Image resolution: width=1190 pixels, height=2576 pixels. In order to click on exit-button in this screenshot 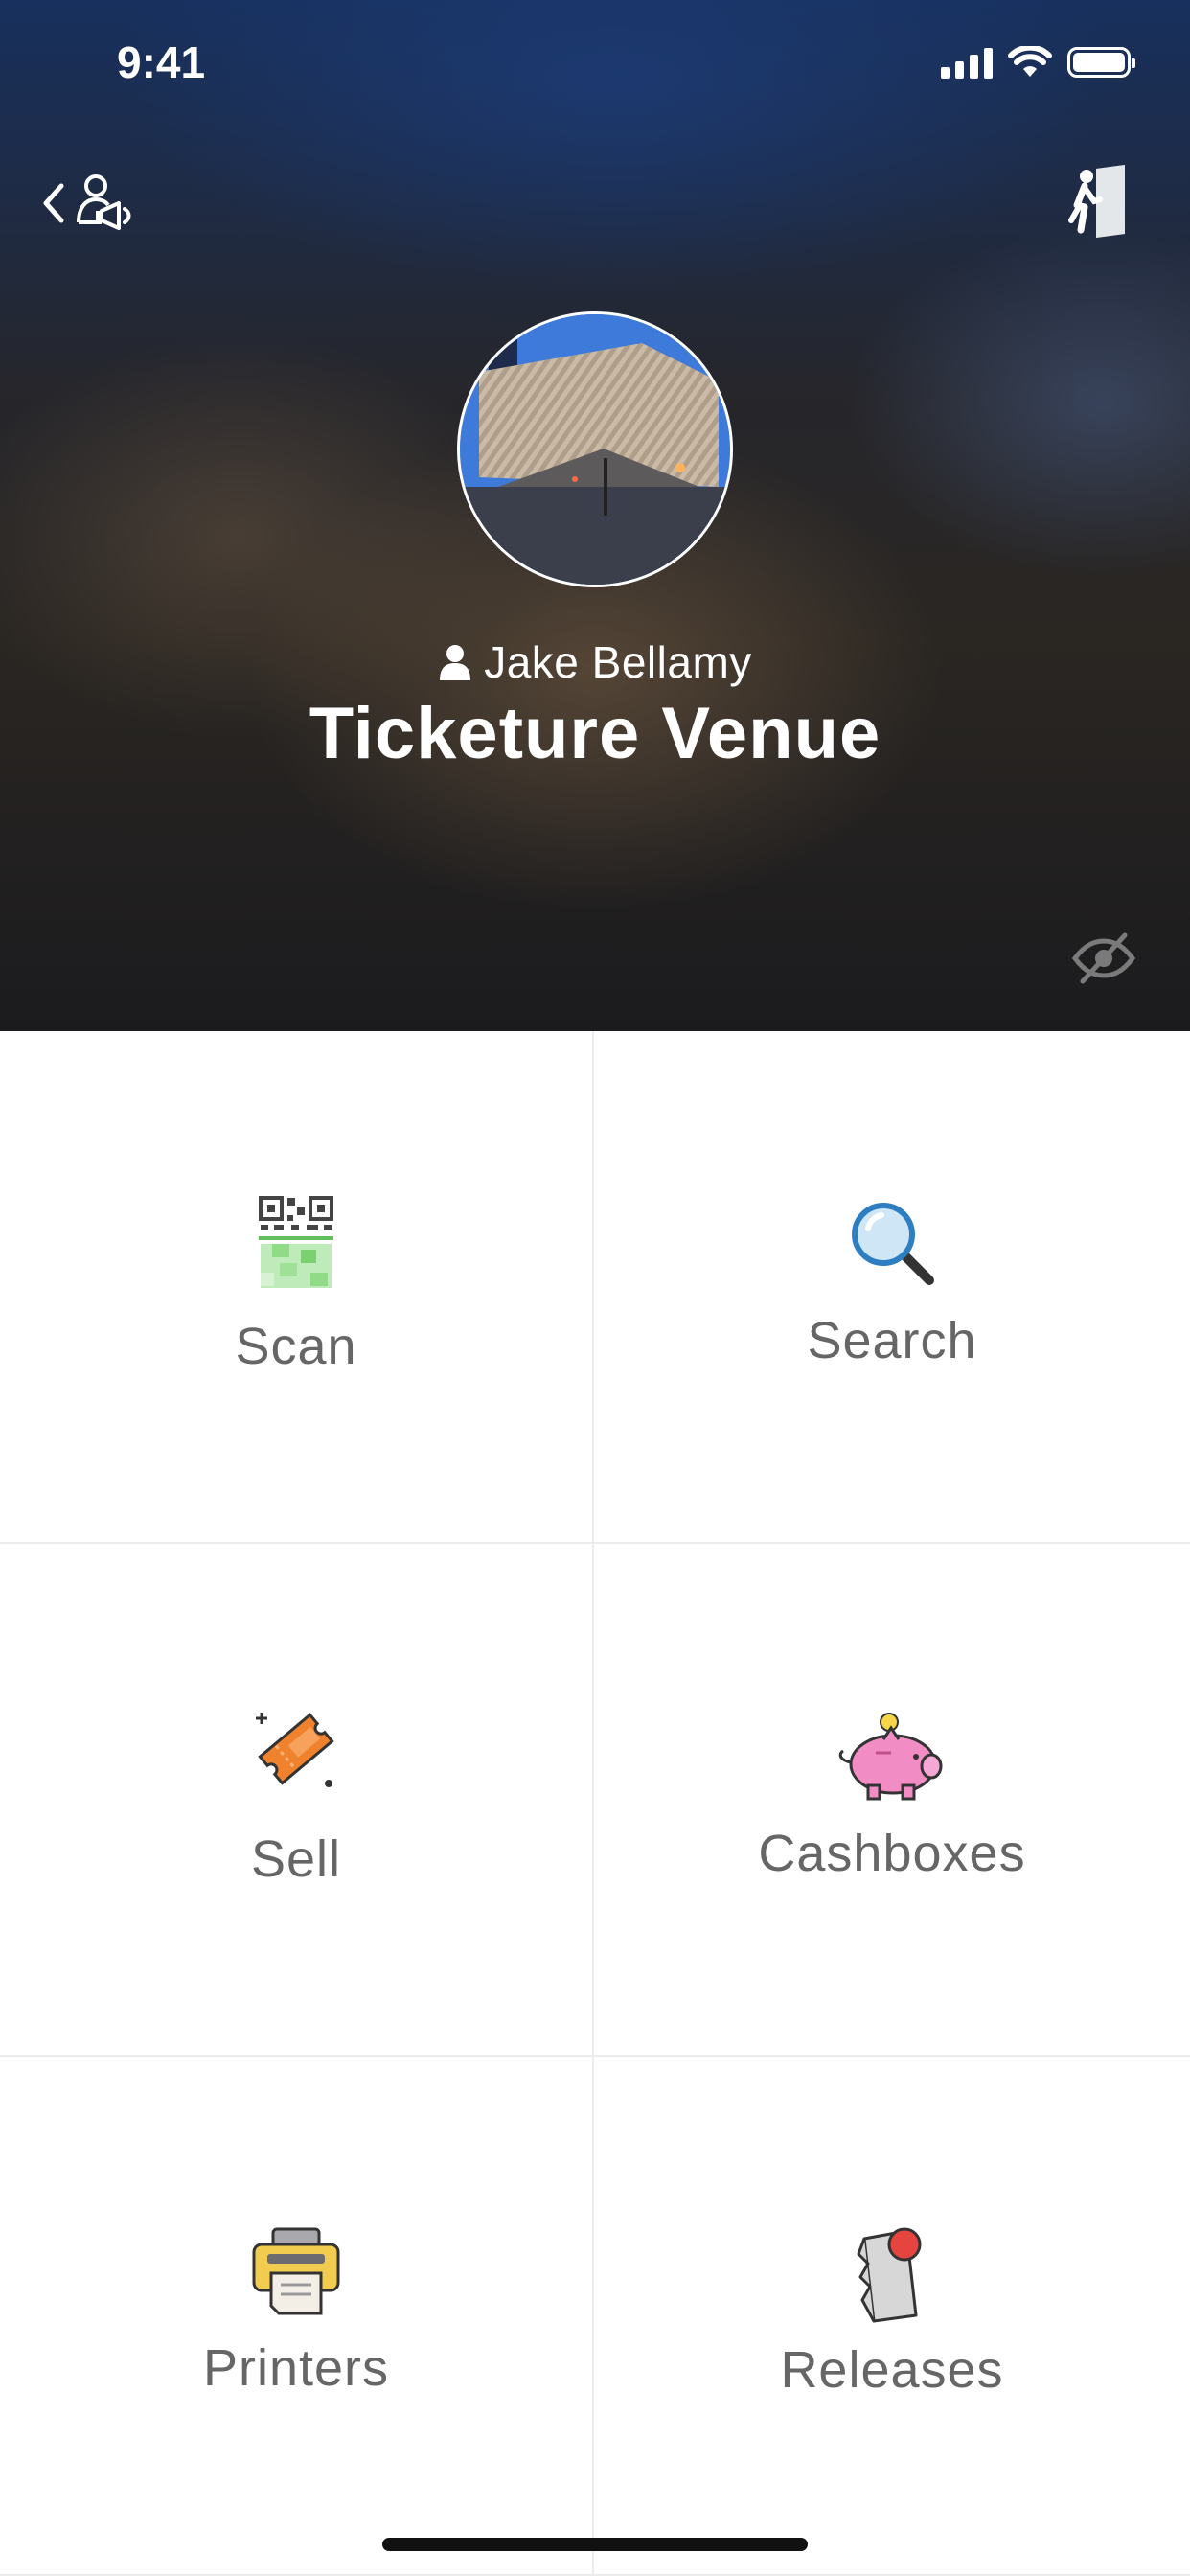, I will do `click(1101, 201)`.